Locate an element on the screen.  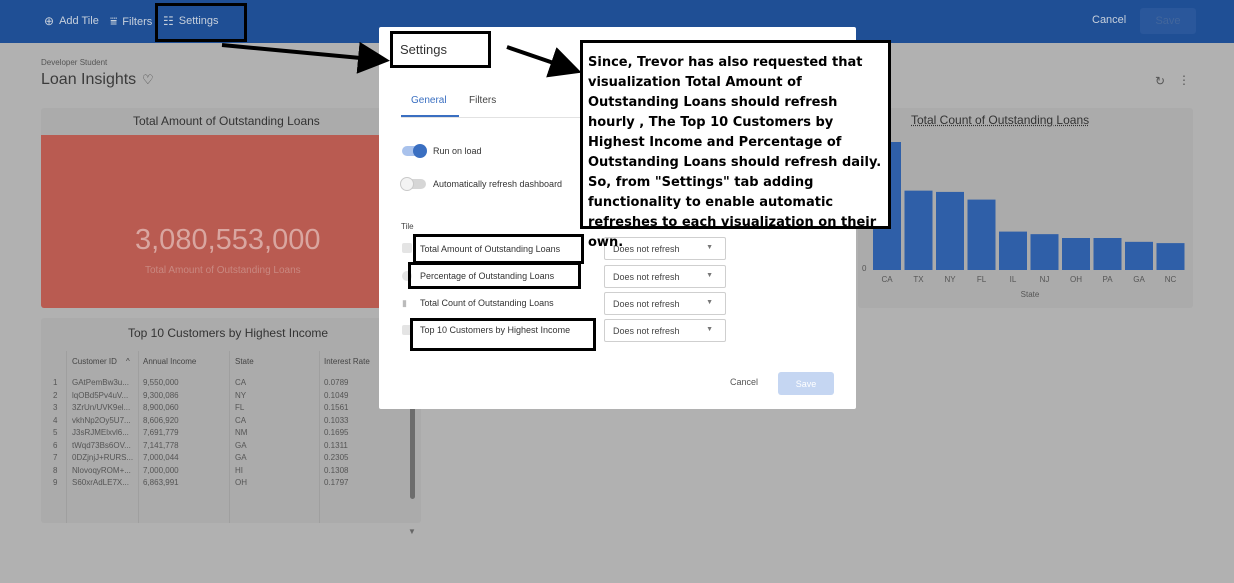
save-dashboard-button: Save is located at coordinates (1168, 21).